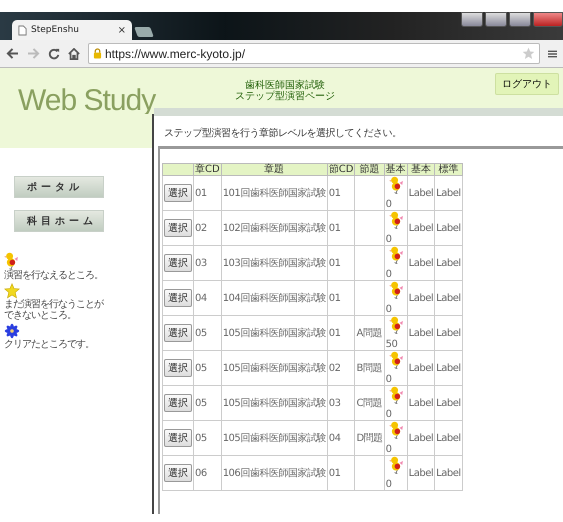 The height and width of the screenshot is (522, 563). What do you see at coordinates (527, 84) in the screenshot?
I see `logout-button: ログアウト` at bounding box center [527, 84].